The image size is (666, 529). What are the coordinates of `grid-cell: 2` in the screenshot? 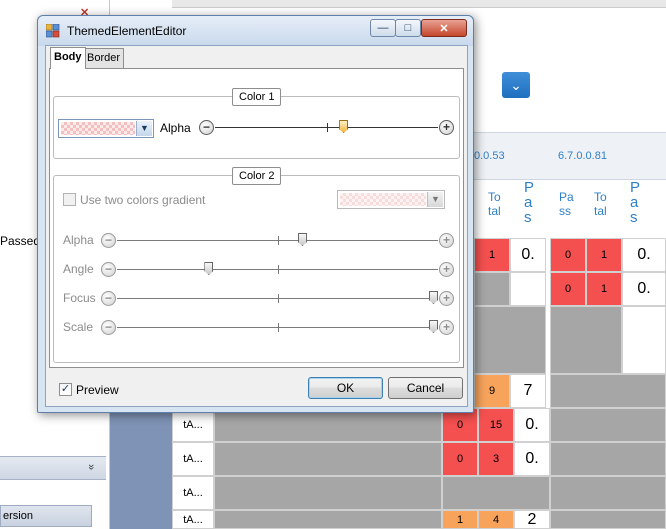 It's located at (532, 519).